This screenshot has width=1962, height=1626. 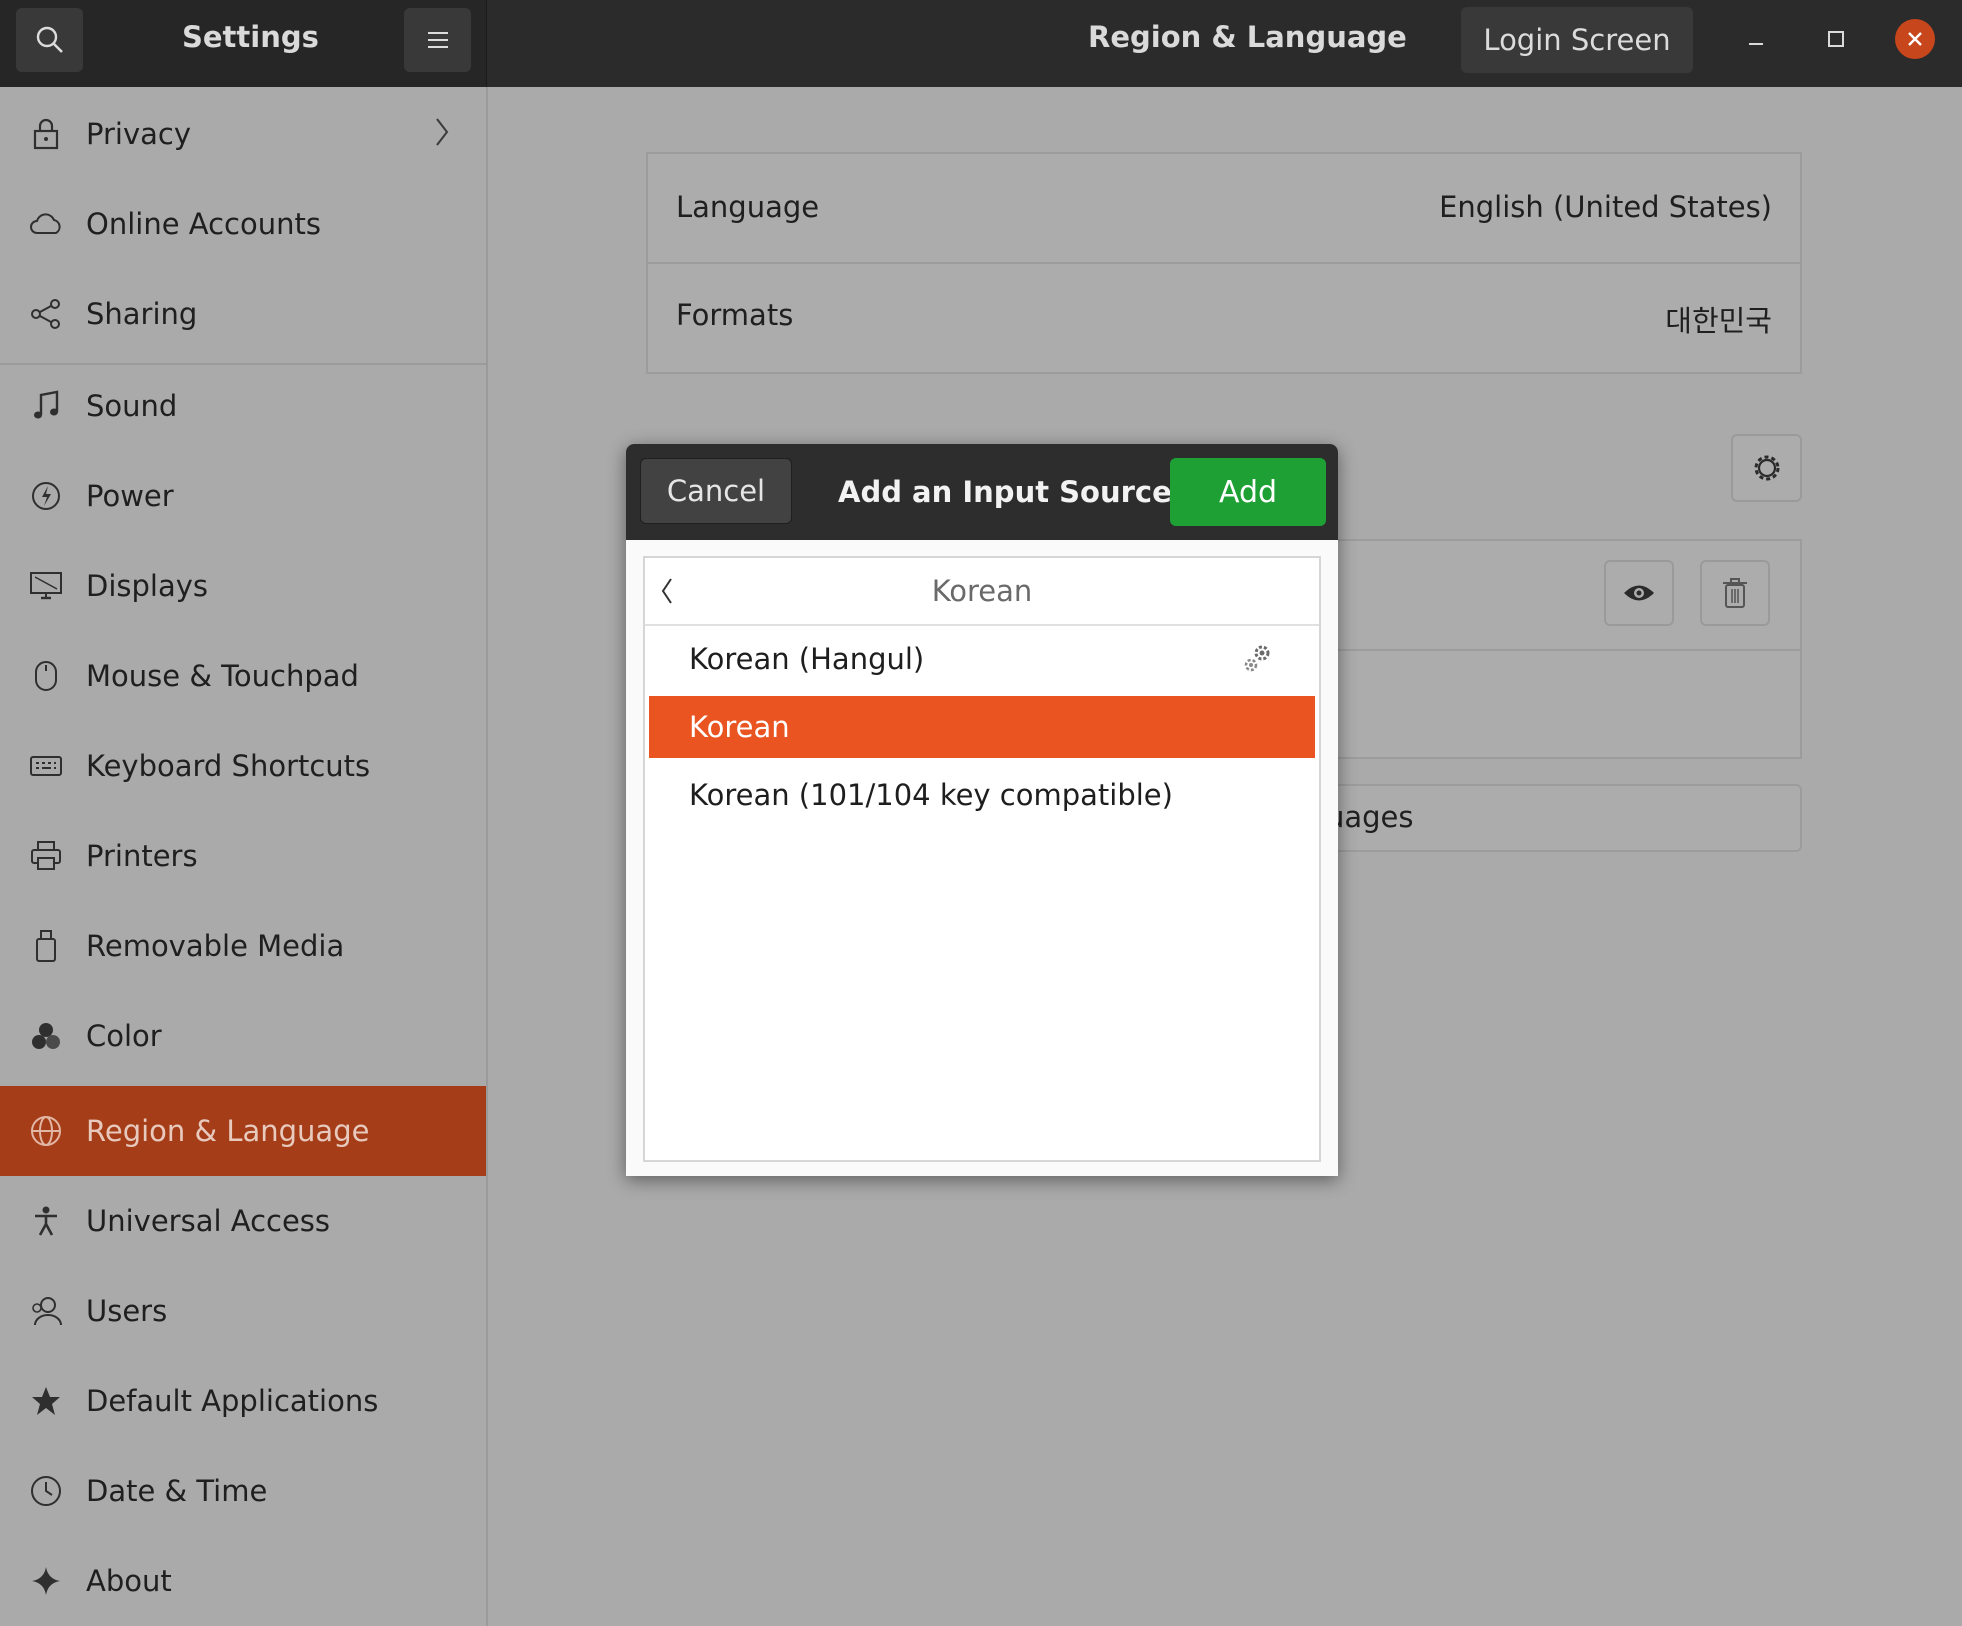 I want to click on clock-icon, so click(x=46, y=1491).